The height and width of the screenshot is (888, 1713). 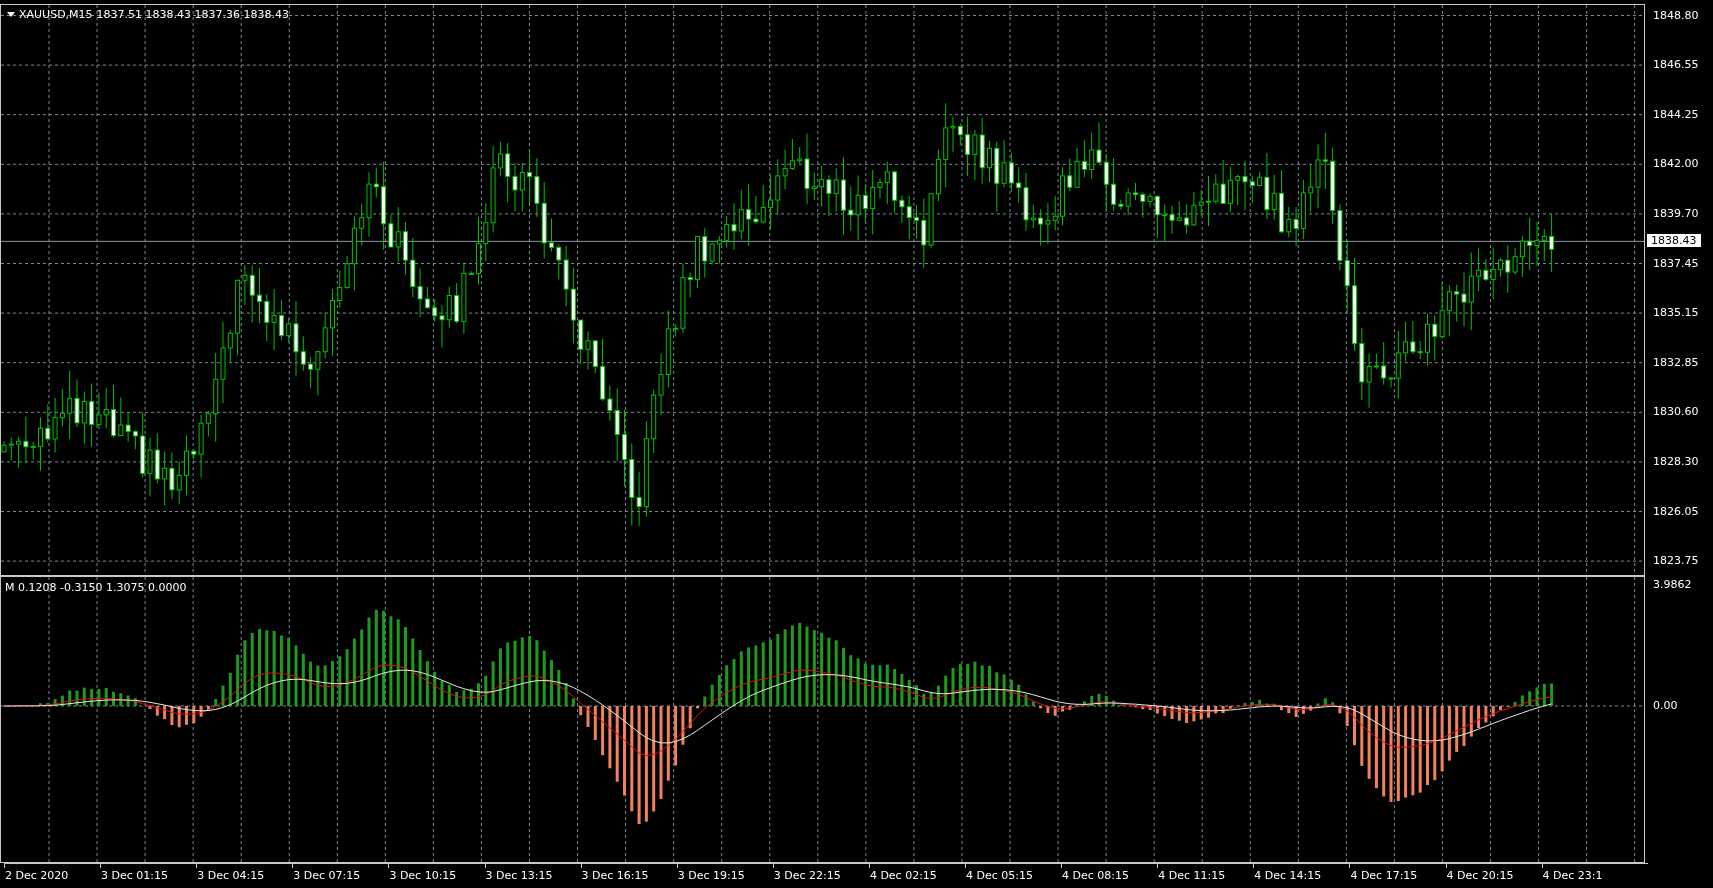 What do you see at coordinates (1676, 412) in the screenshot?
I see `price-label: 1830.60` at bounding box center [1676, 412].